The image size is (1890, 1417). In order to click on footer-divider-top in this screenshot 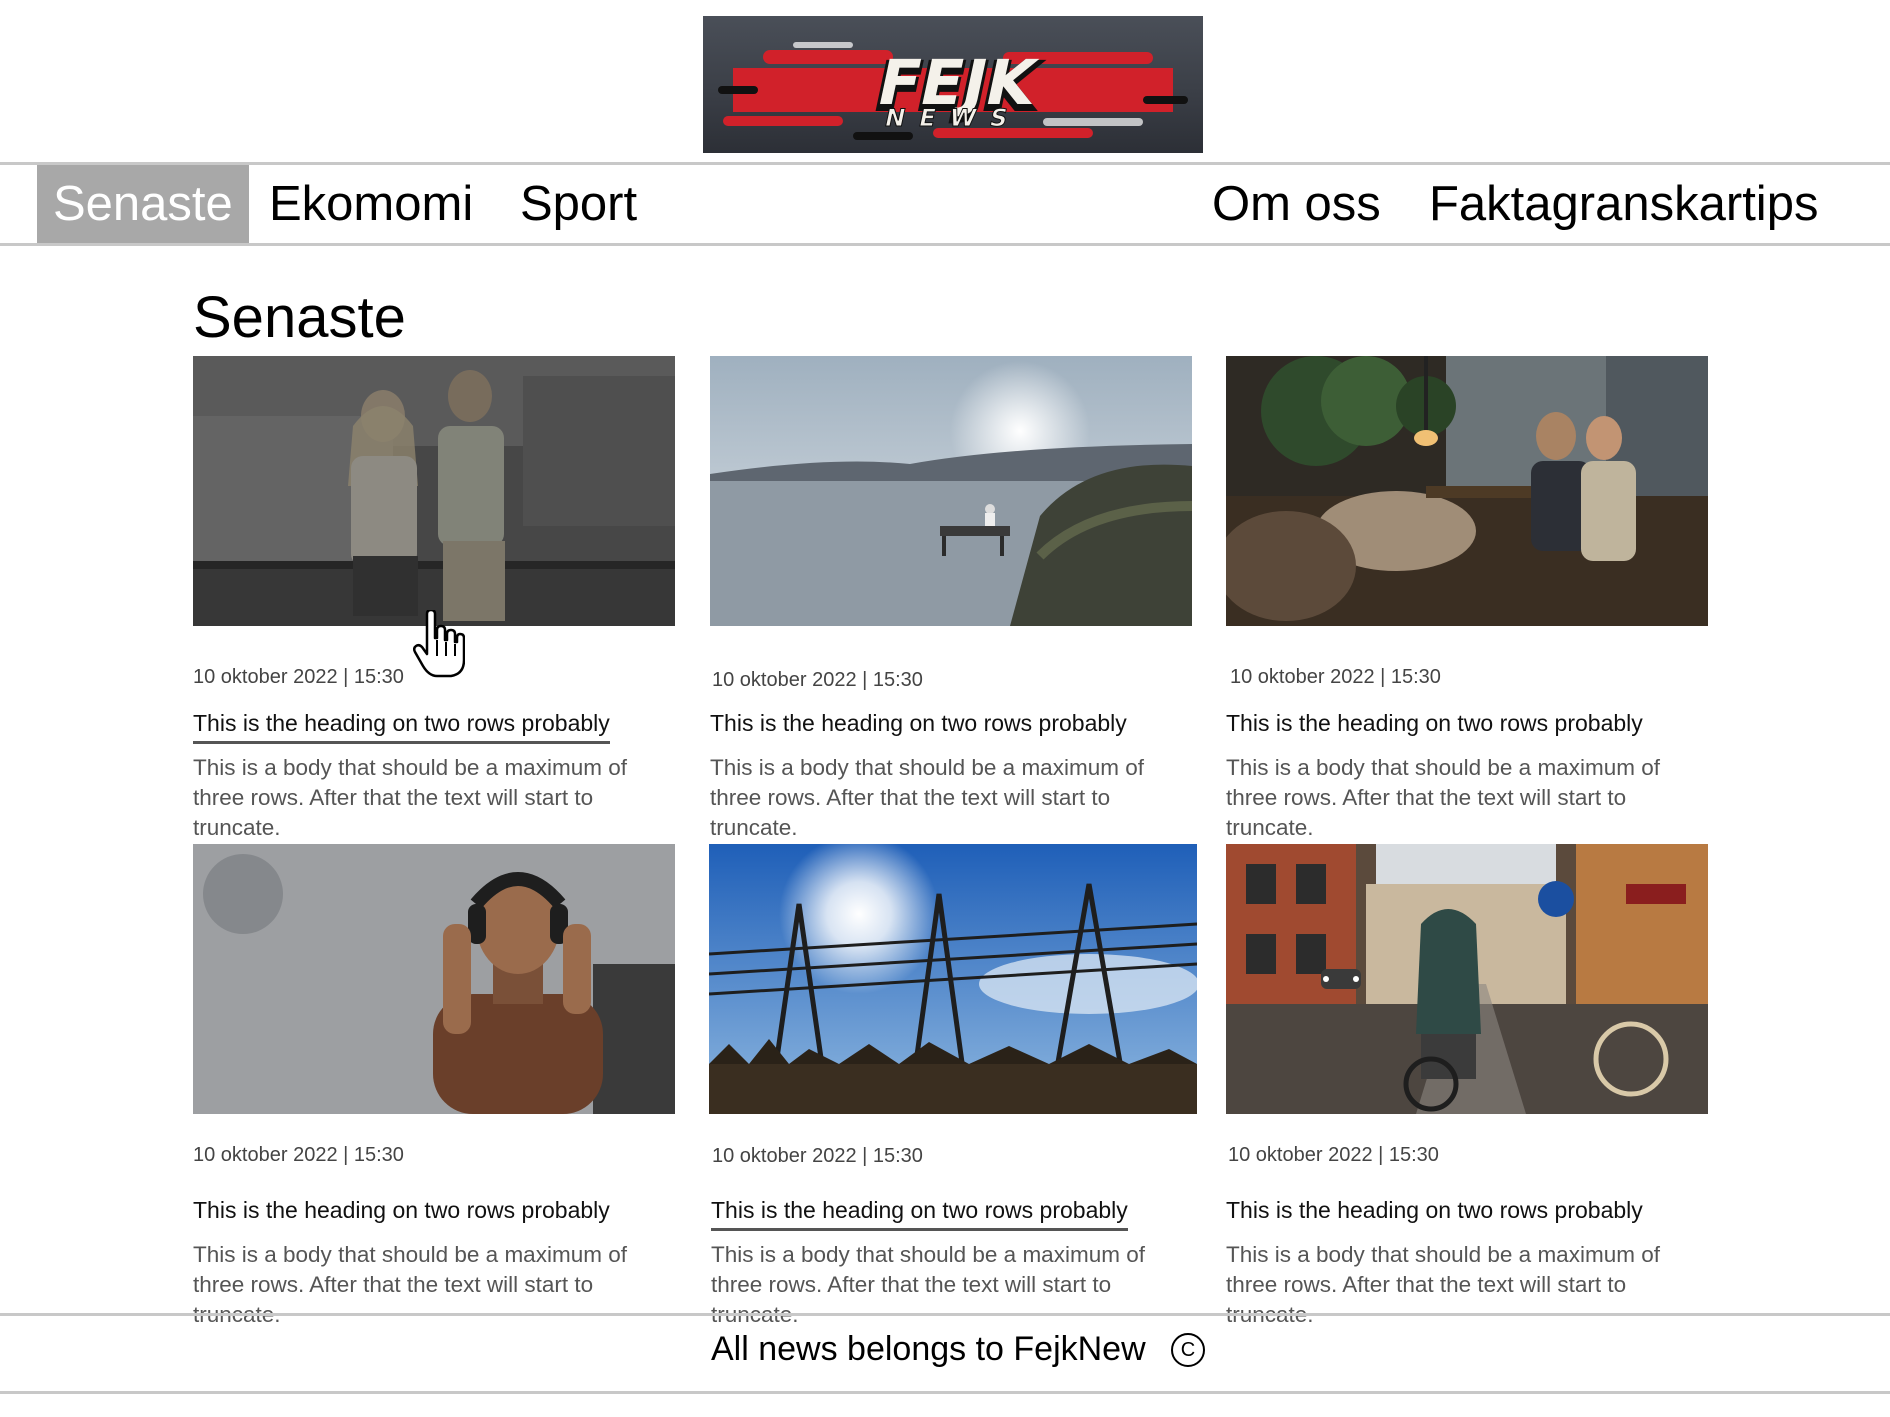, I will do `click(945, 1314)`.